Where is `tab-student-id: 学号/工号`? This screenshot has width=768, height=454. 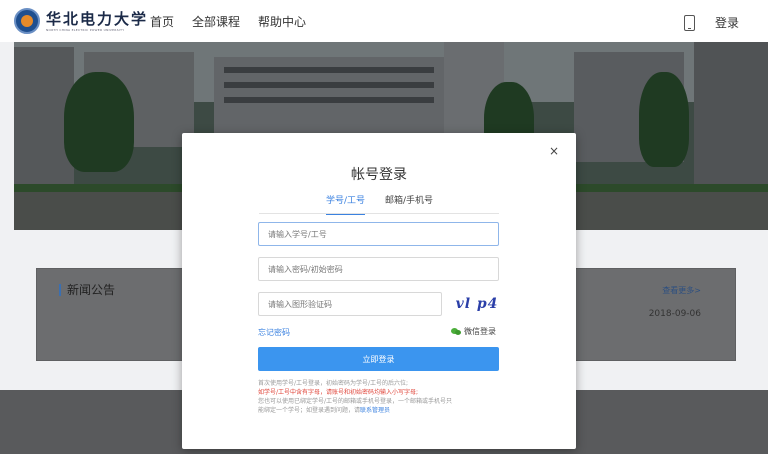 tab-student-id: 学号/工号 is located at coordinates (346, 204).